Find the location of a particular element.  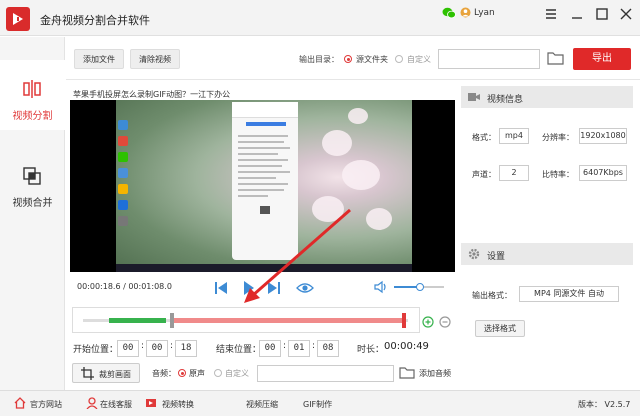

video-info-header: 视频信息 is located at coordinates (547, 97).